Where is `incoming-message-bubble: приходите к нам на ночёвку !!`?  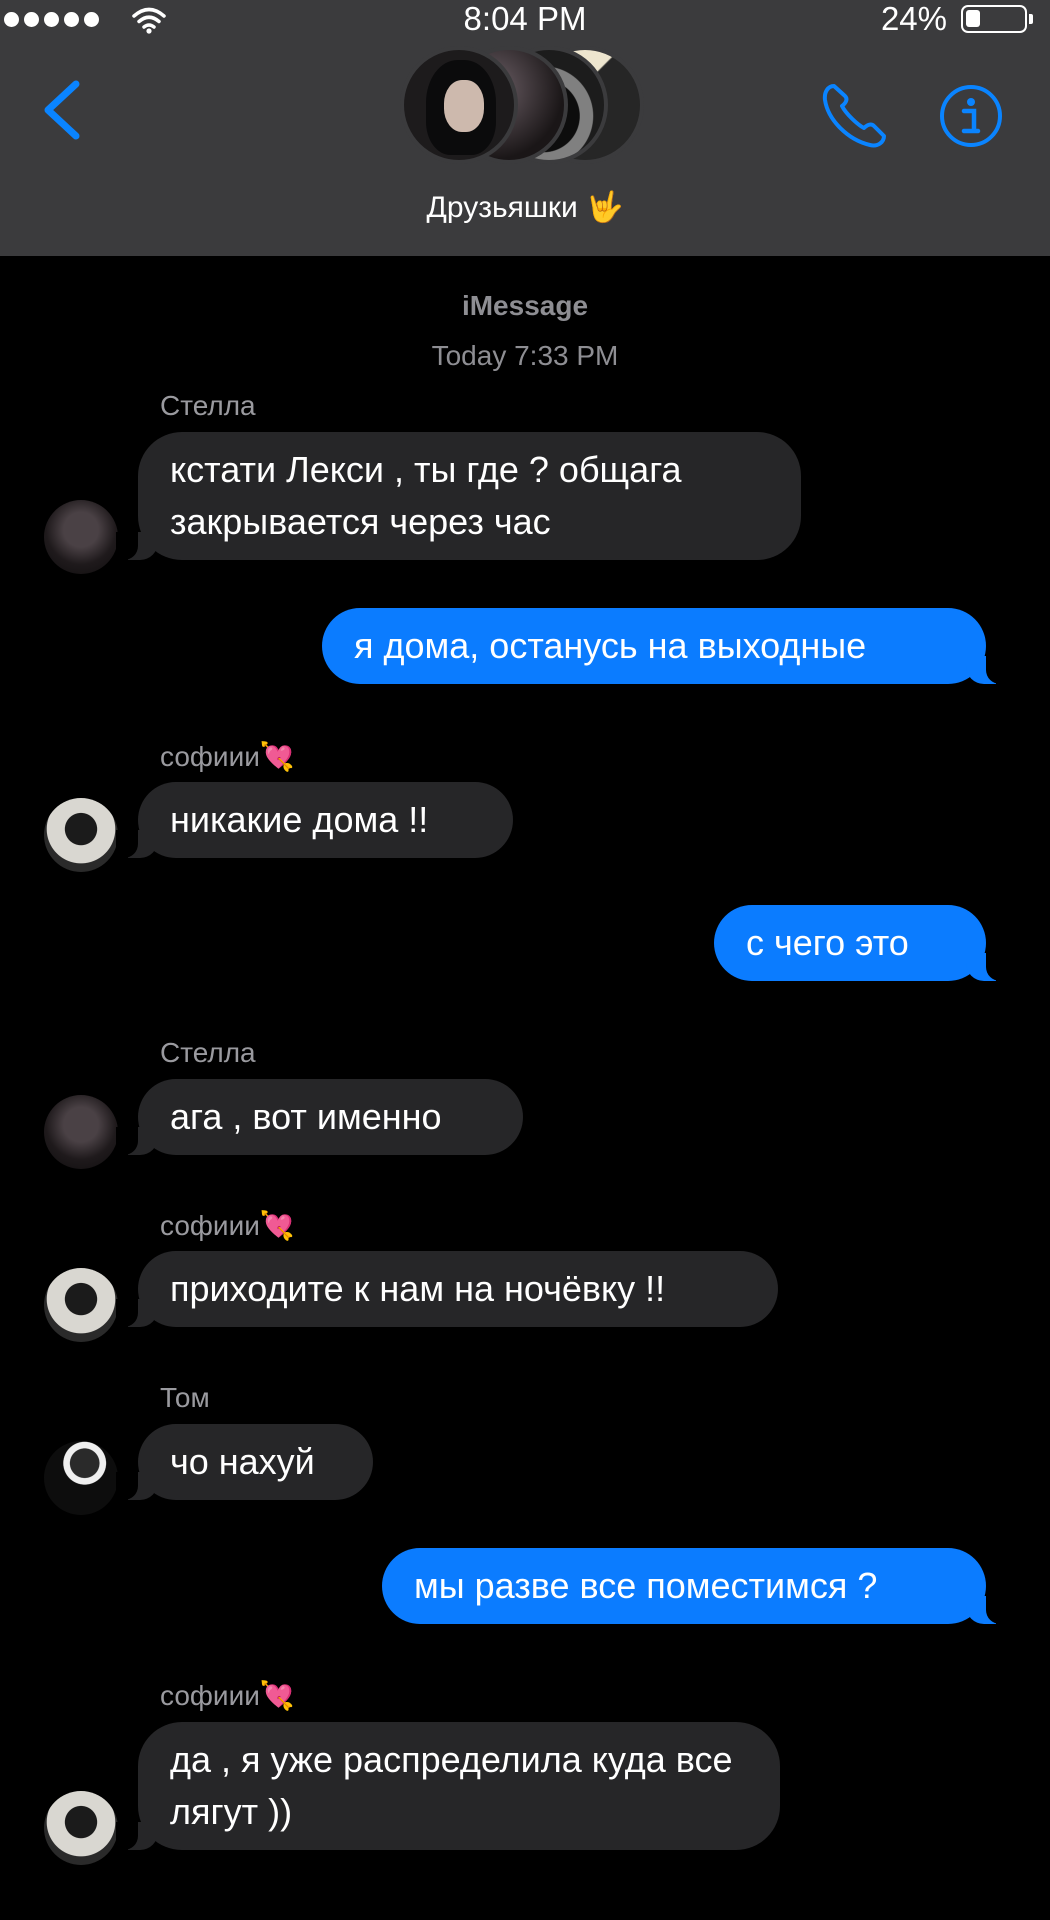
incoming-message-bubble: приходите к нам на ночёвку !! is located at coordinates (447, 1289).